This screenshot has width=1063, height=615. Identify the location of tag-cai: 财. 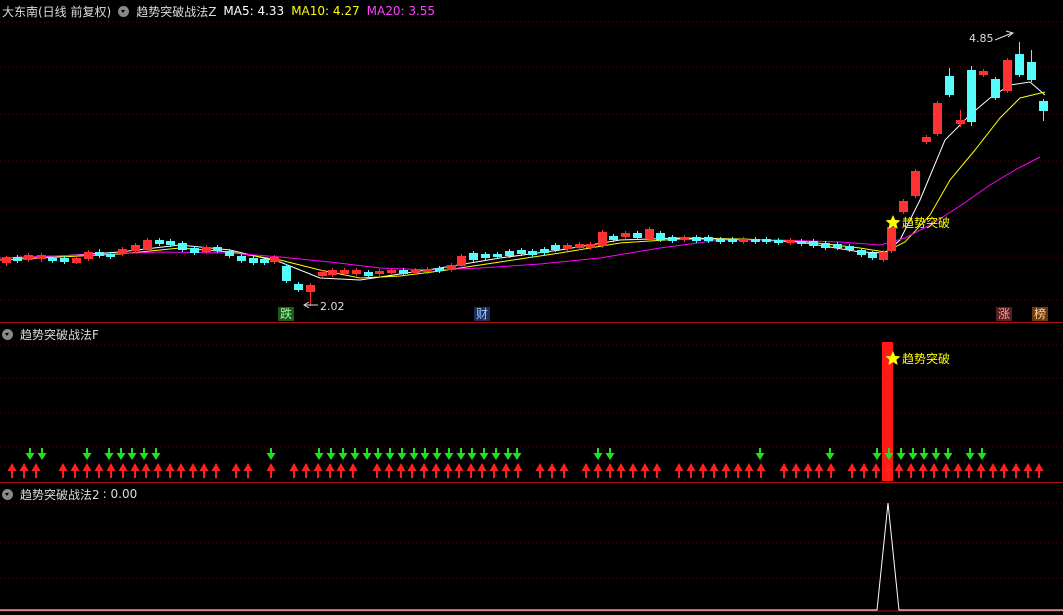
(482, 314).